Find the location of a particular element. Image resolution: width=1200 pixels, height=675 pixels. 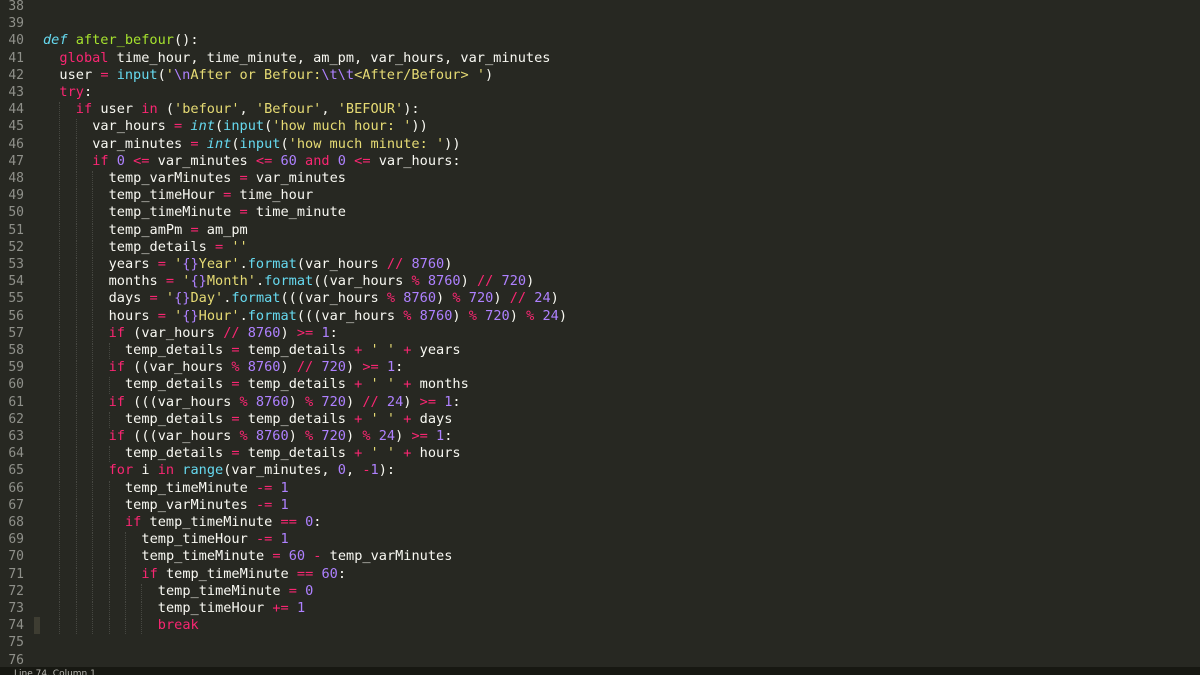

code-token: {} is located at coordinates (190, 315).